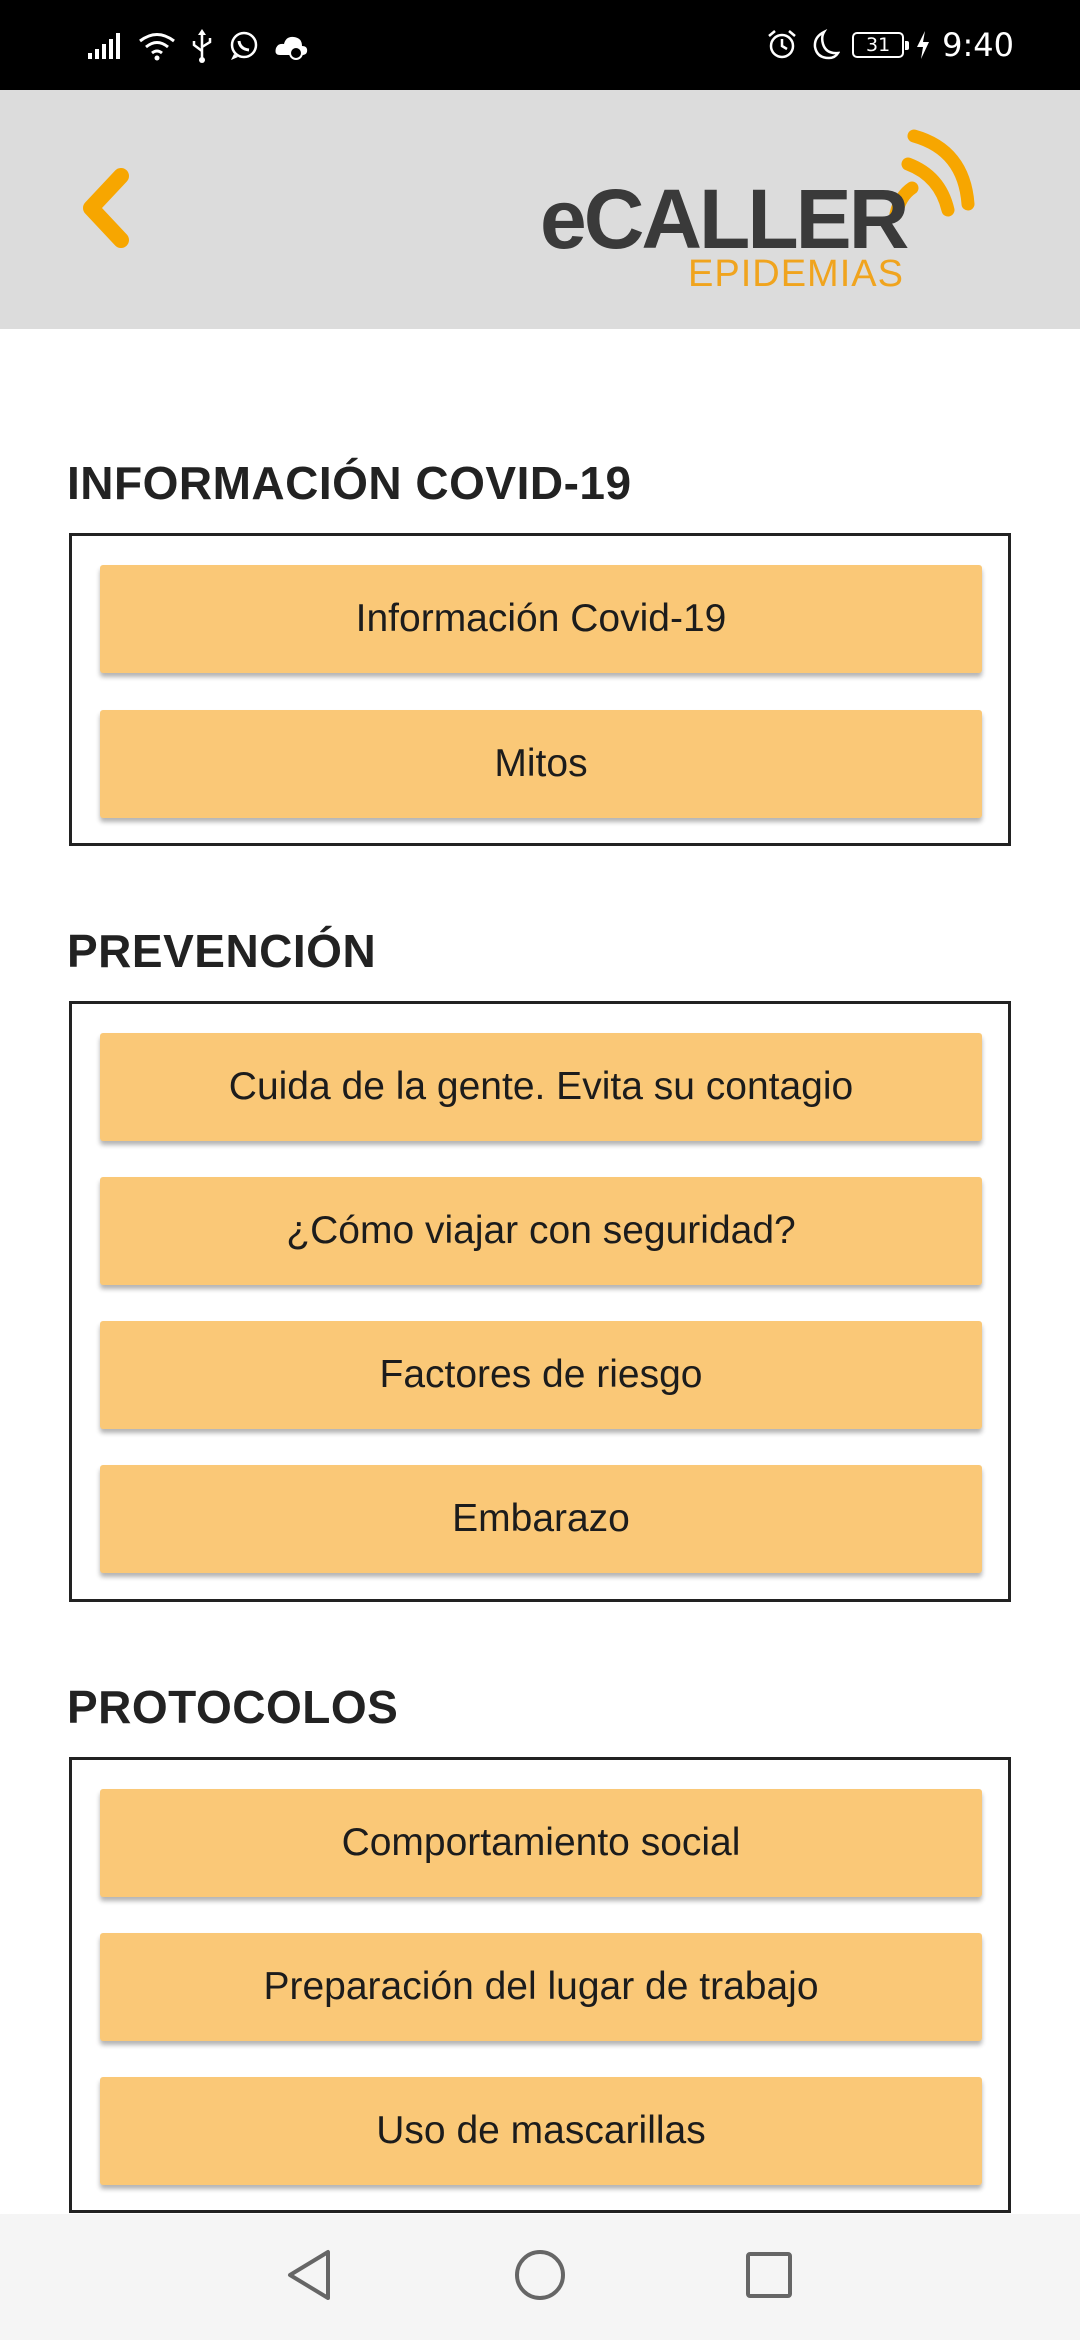 The width and height of the screenshot is (1080, 2340). I want to click on battery-level: 31, so click(878, 45).